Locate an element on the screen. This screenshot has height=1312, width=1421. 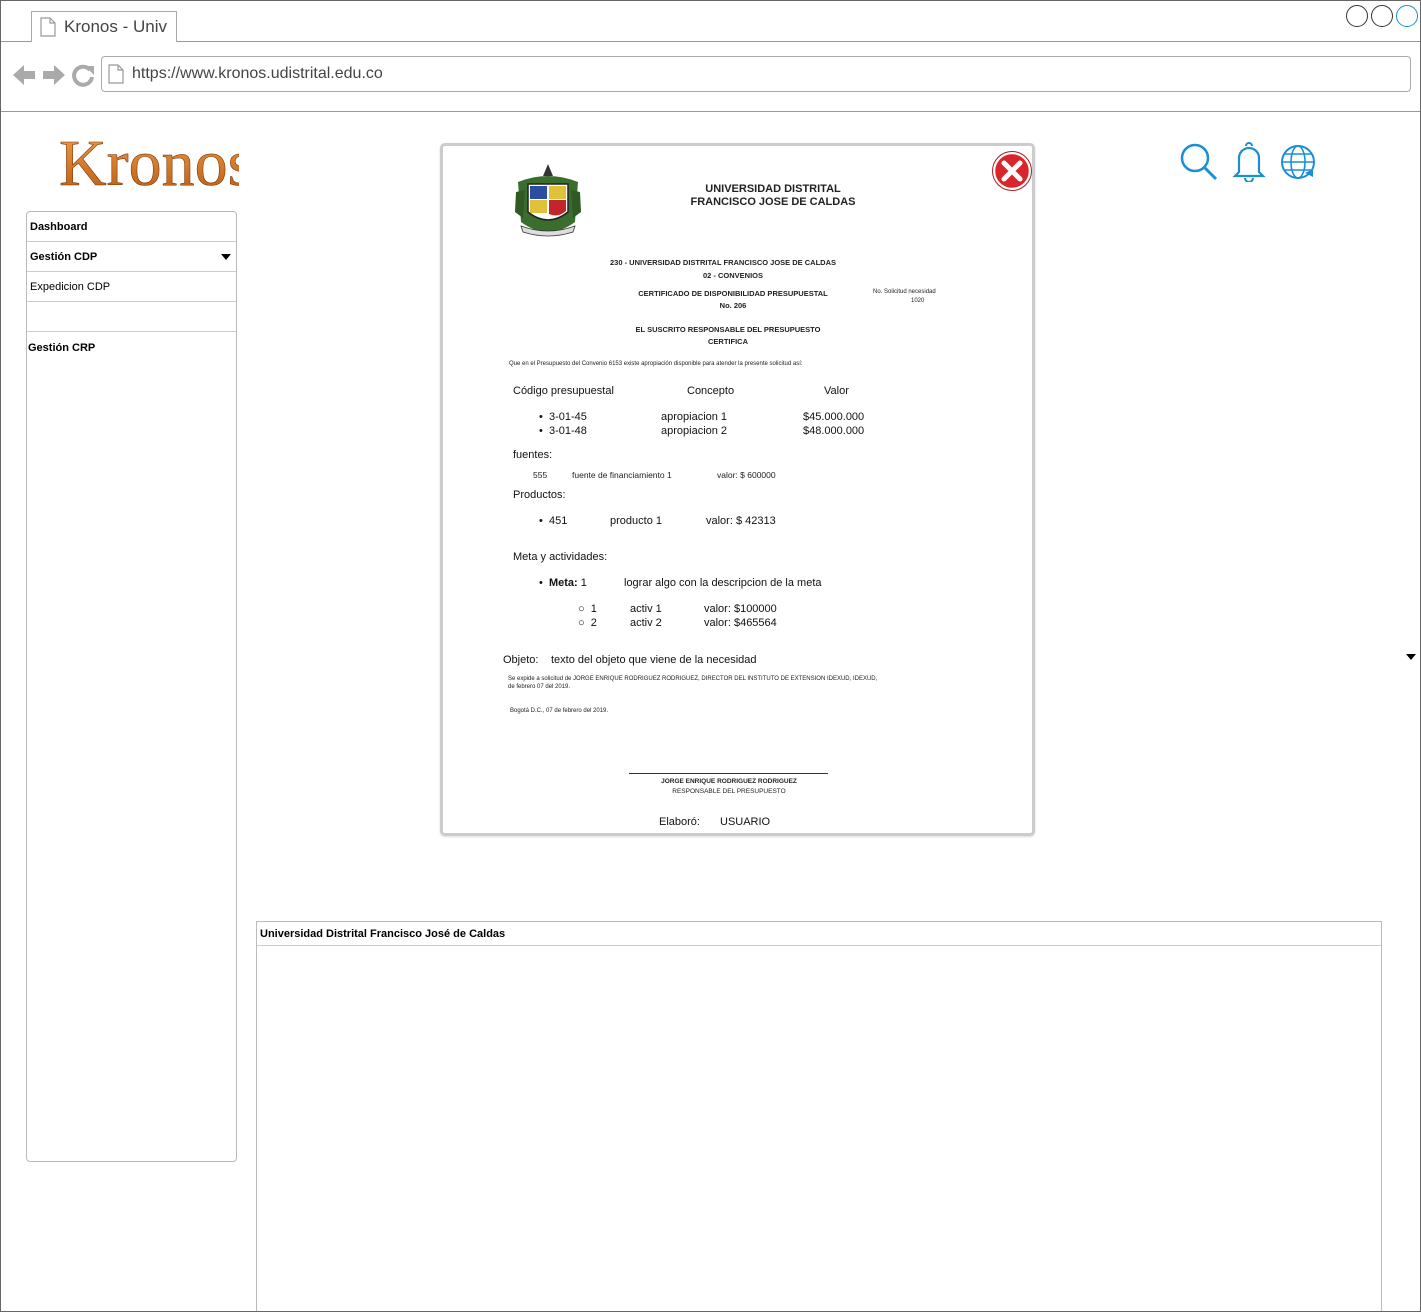
firma-cargo: RESPONSABLE DEL PRESUPUESTO is located at coordinates (729, 791).